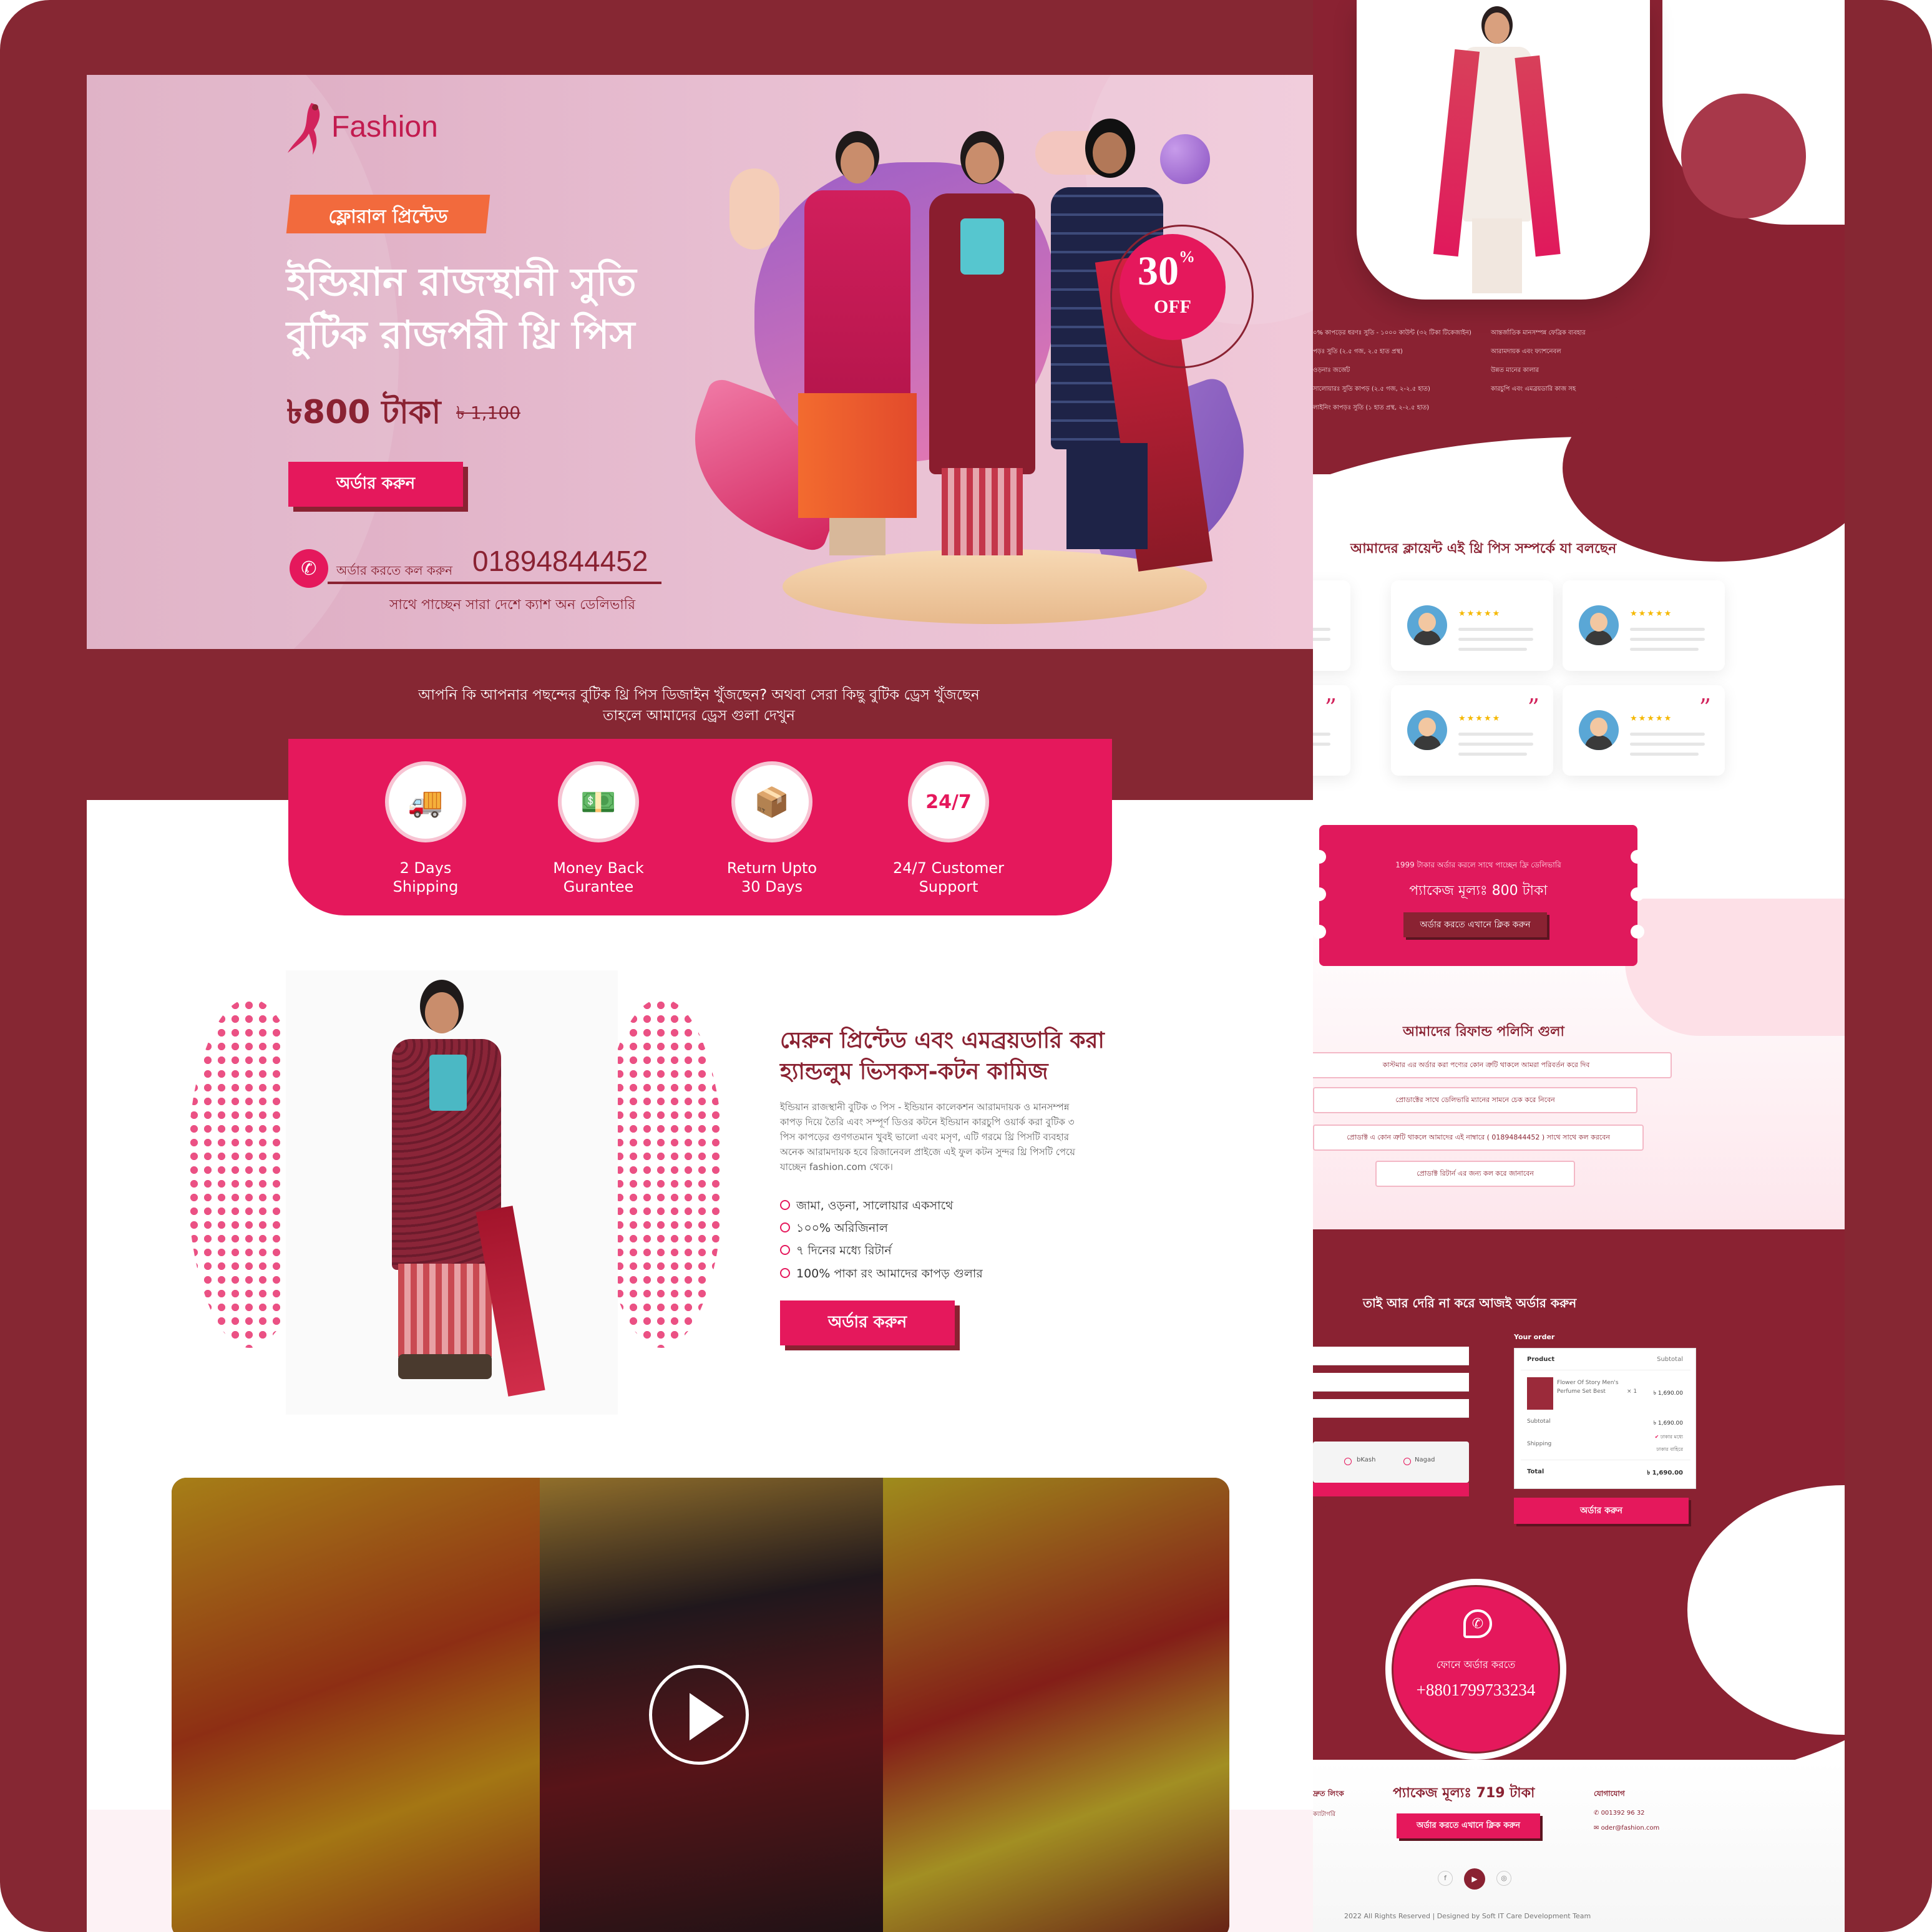  What do you see at coordinates (1391, 1489) in the screenshot?
I see `payment-bar` at bounding box center [1391, 1489].